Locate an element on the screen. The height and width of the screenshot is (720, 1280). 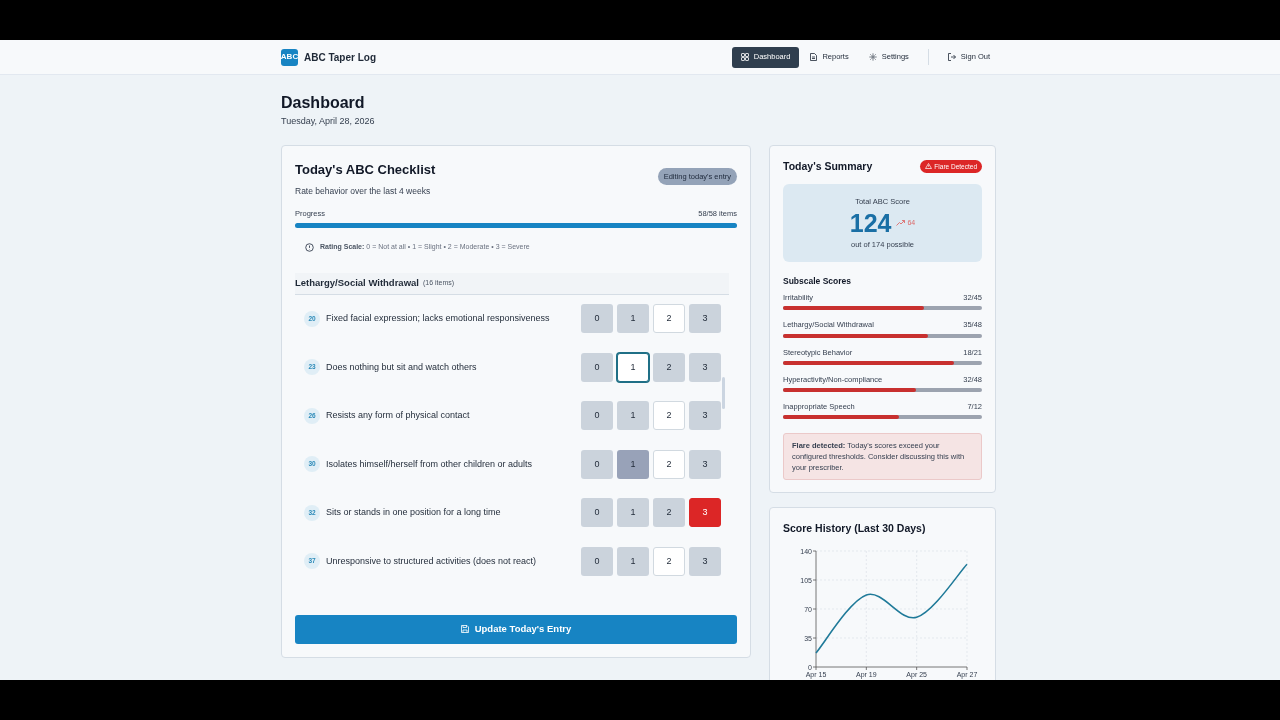
page-date: Tuesday, April 28, 2026 is located at coordinates (328, 121).